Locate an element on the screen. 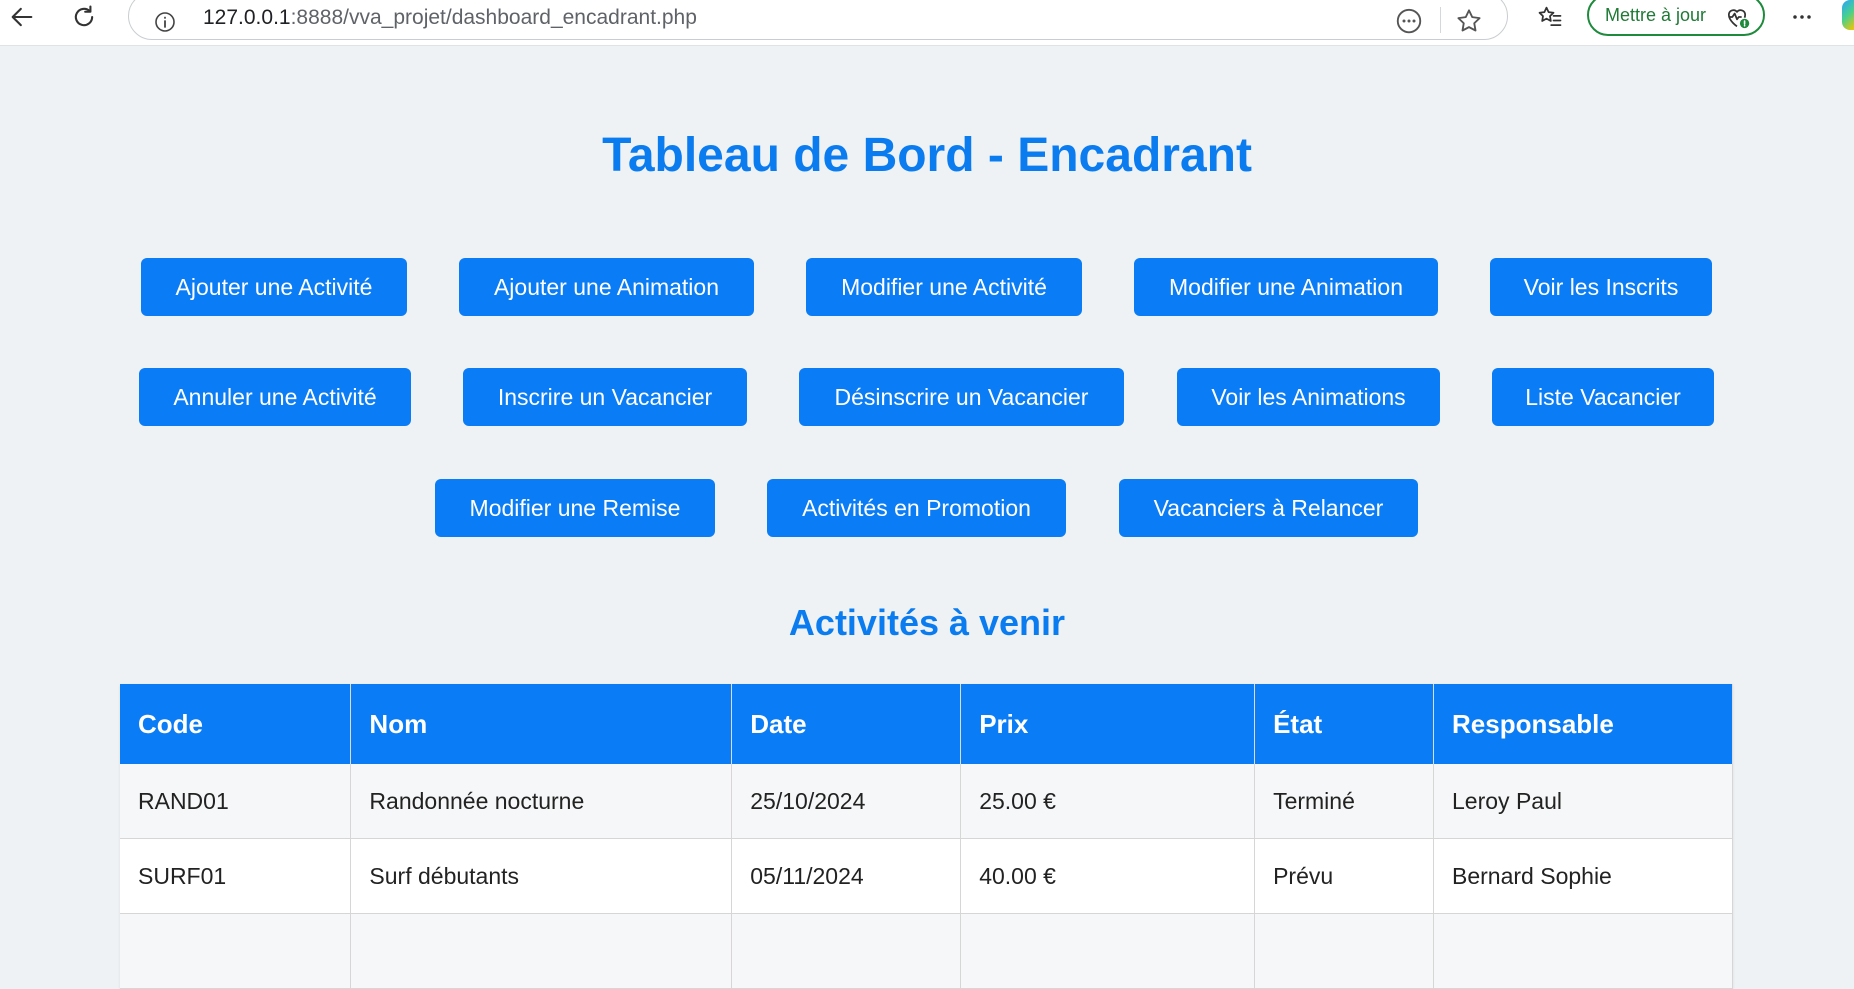 This screenshot has height=989, width=1854. cell-name is located at coordinates (541, 951).